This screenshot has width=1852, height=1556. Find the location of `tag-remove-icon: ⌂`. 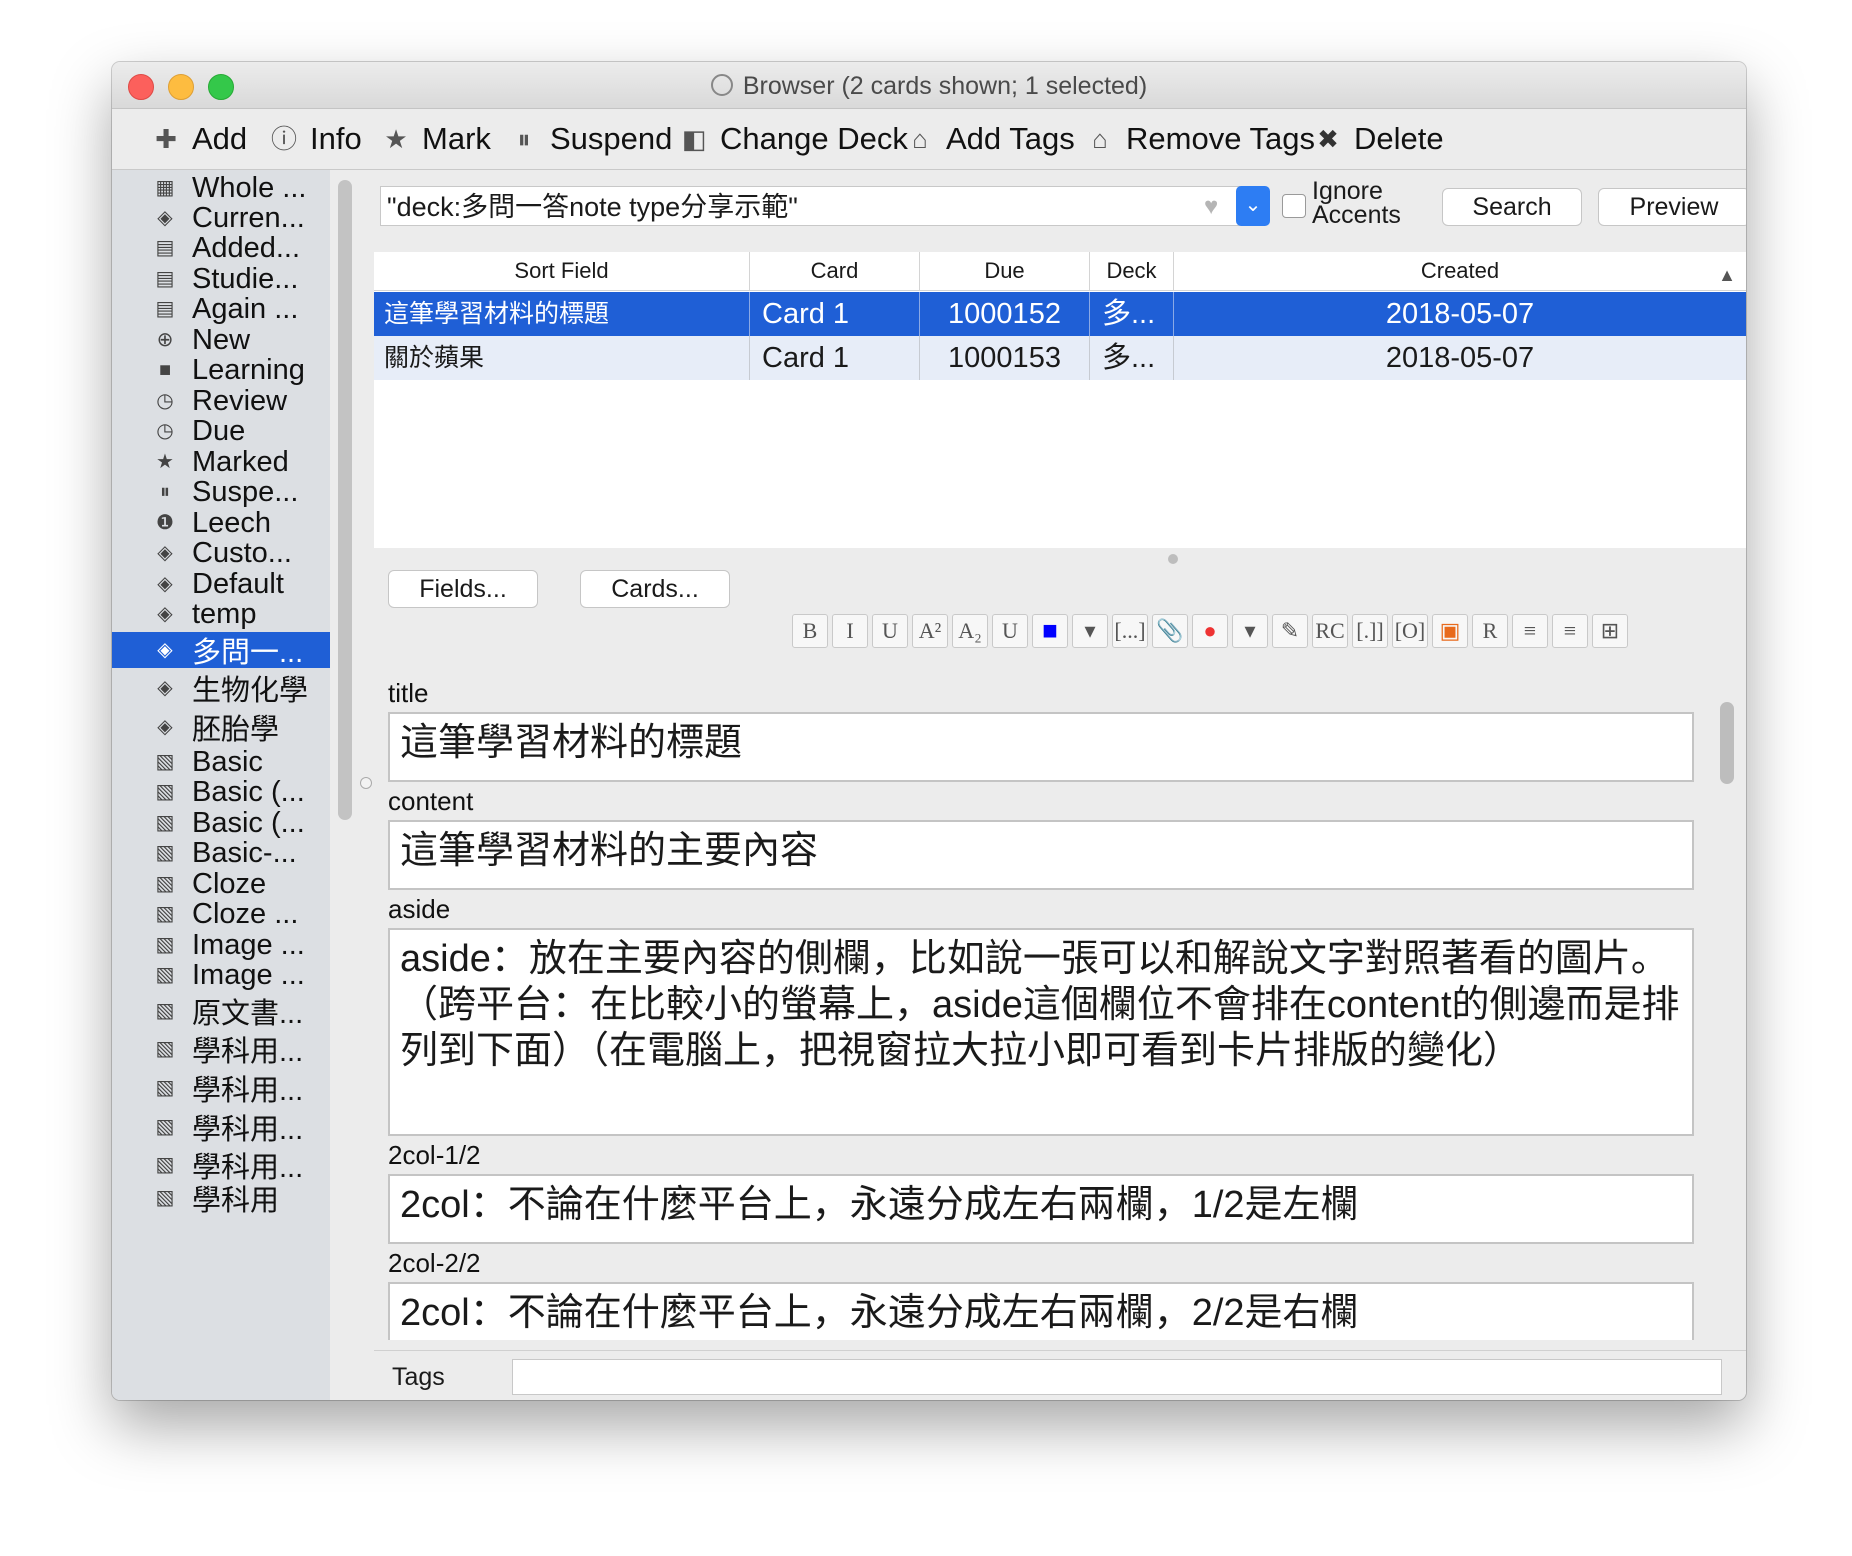

tag-remove-icon: ⌂ is located at coordinates (1100, 139).